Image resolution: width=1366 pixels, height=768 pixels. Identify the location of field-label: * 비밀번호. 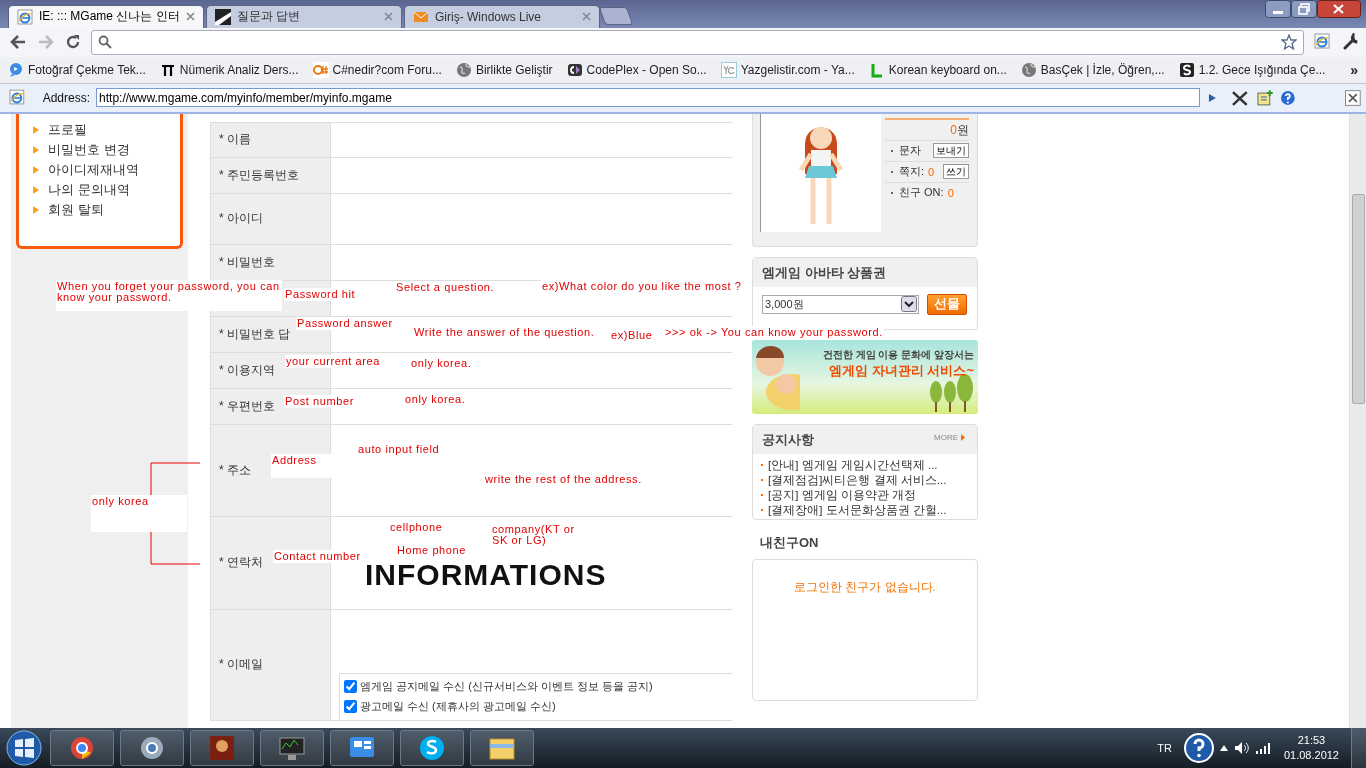
(247, 262).